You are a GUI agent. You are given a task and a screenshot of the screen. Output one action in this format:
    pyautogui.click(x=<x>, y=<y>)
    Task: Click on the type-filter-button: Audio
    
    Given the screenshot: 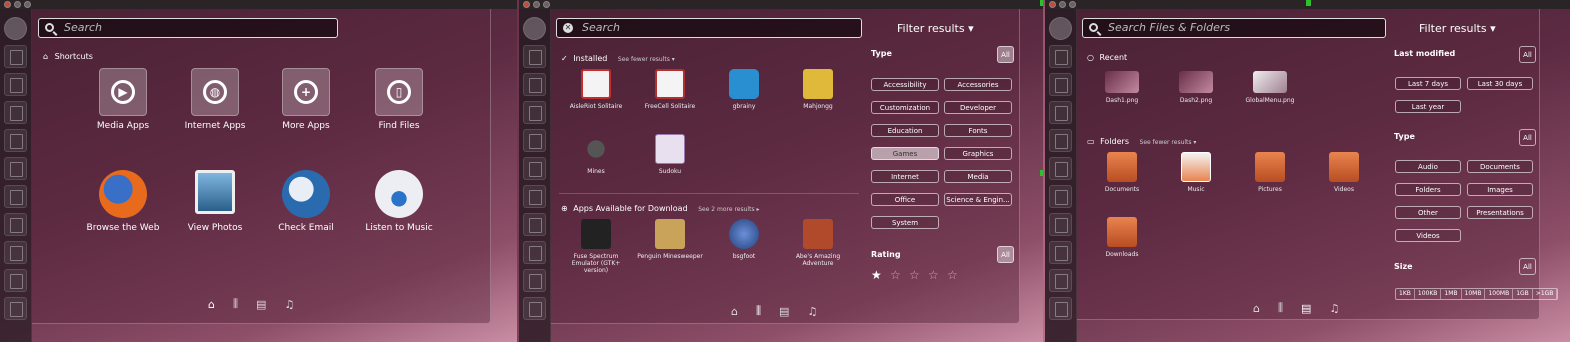 What is the action you would take?
    pyautogui.click(x=1428, y=166)
    